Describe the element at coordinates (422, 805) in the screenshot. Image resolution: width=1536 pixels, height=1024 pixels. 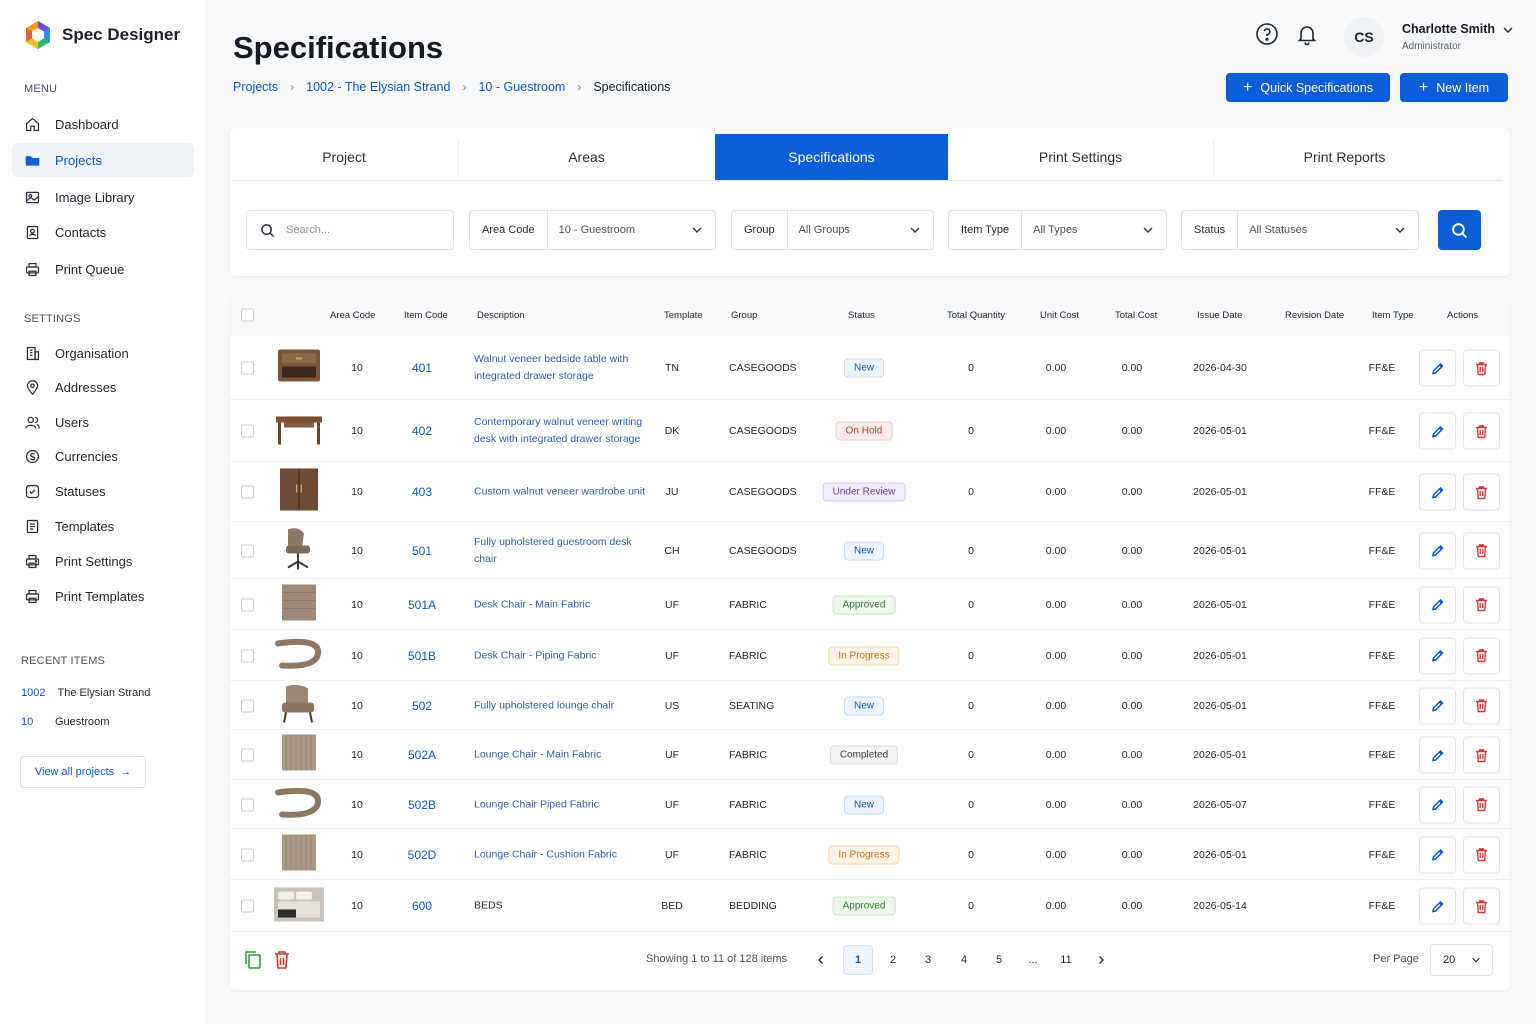
I see `item-code-link: 502B` at that location.